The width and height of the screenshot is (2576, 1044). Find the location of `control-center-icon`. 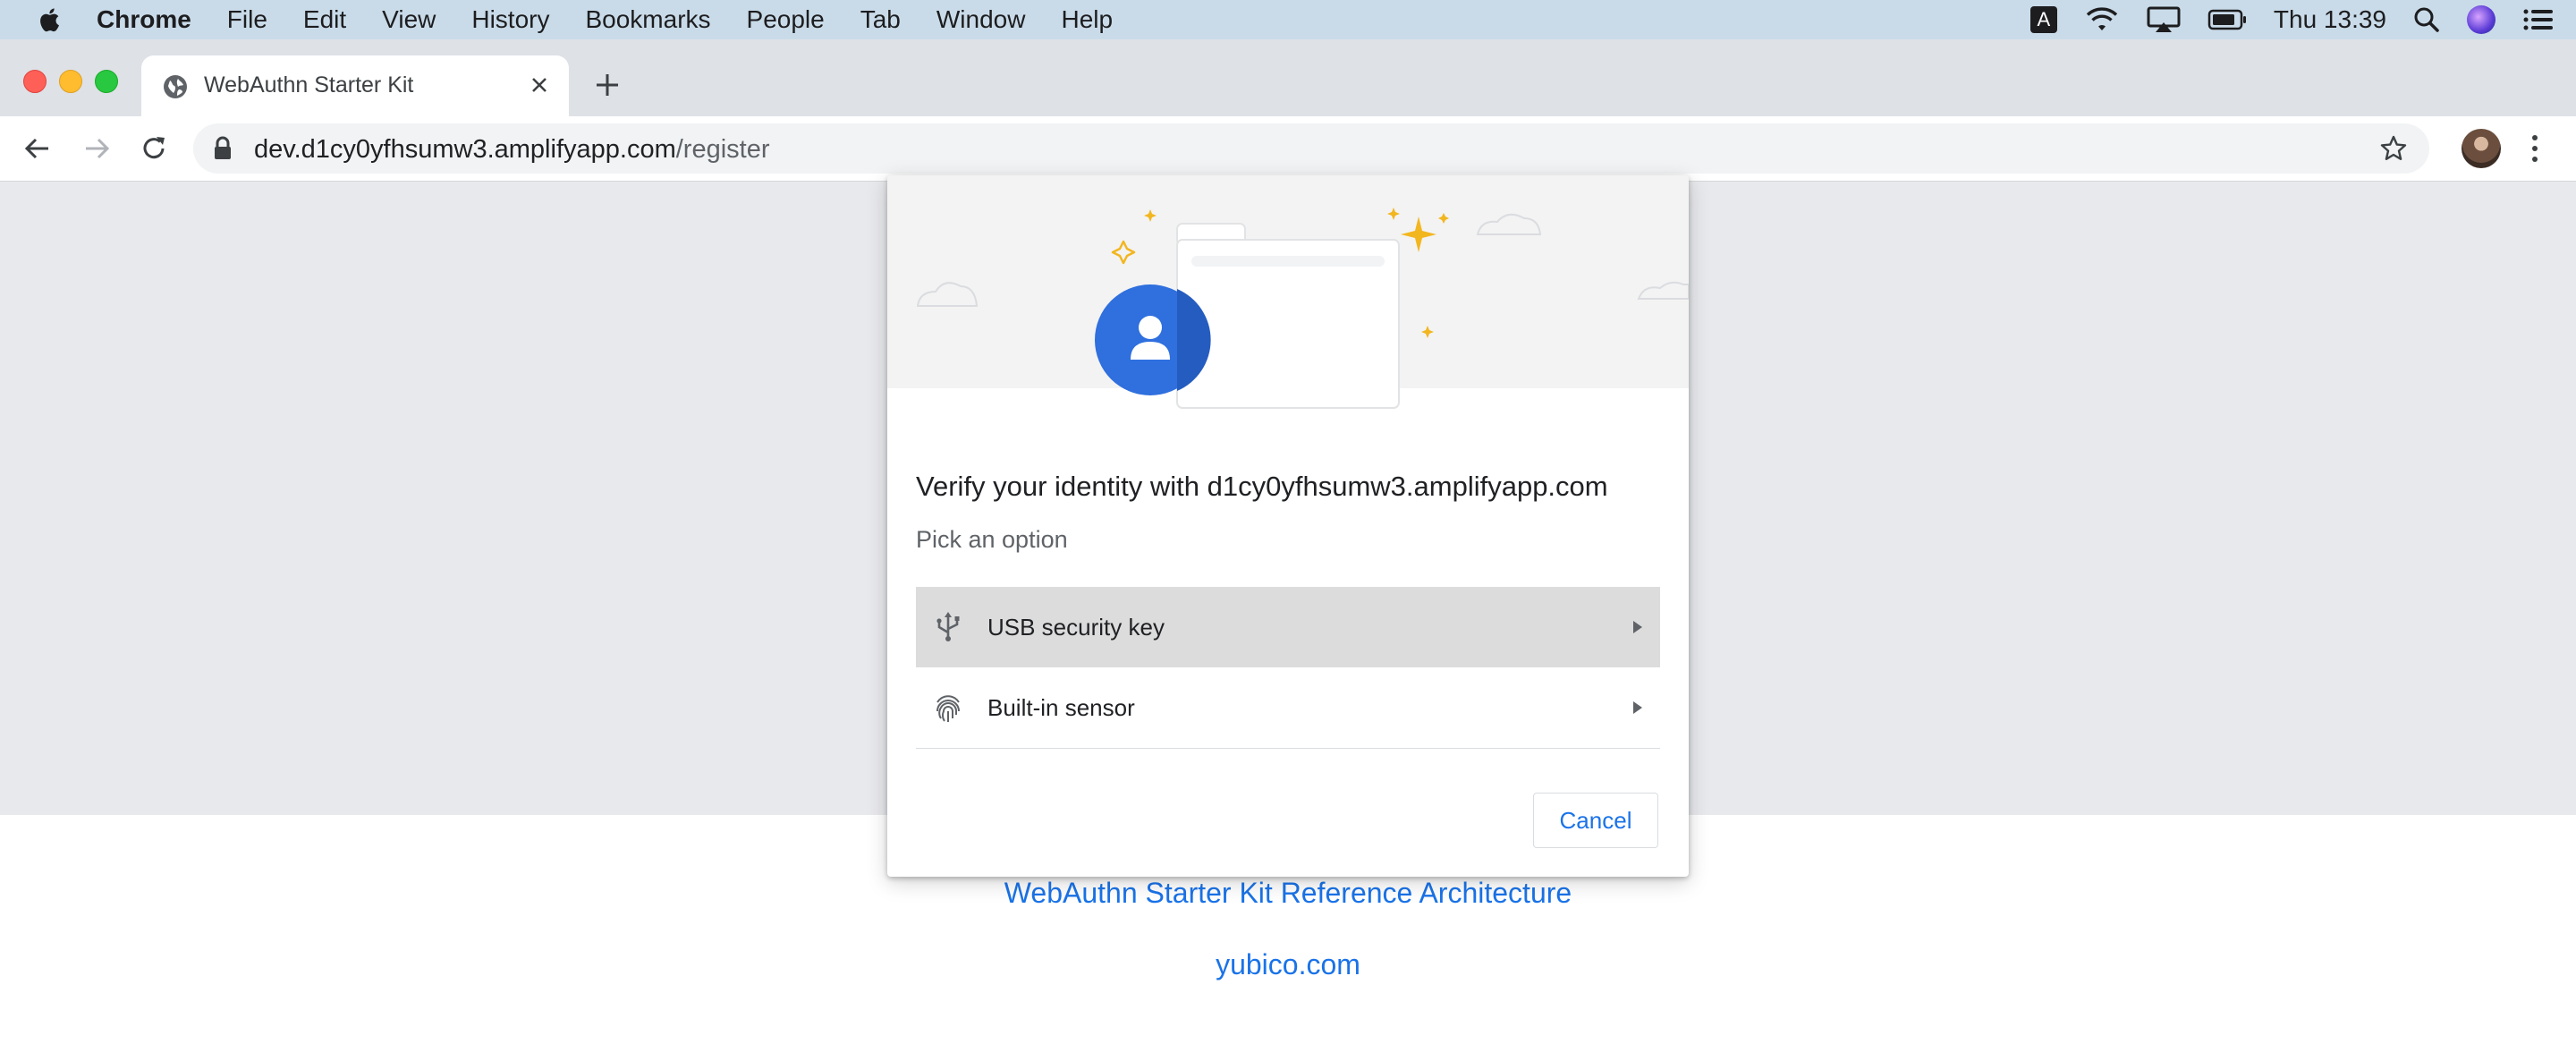

control-center-icon is located at coordinates (2538, 19).